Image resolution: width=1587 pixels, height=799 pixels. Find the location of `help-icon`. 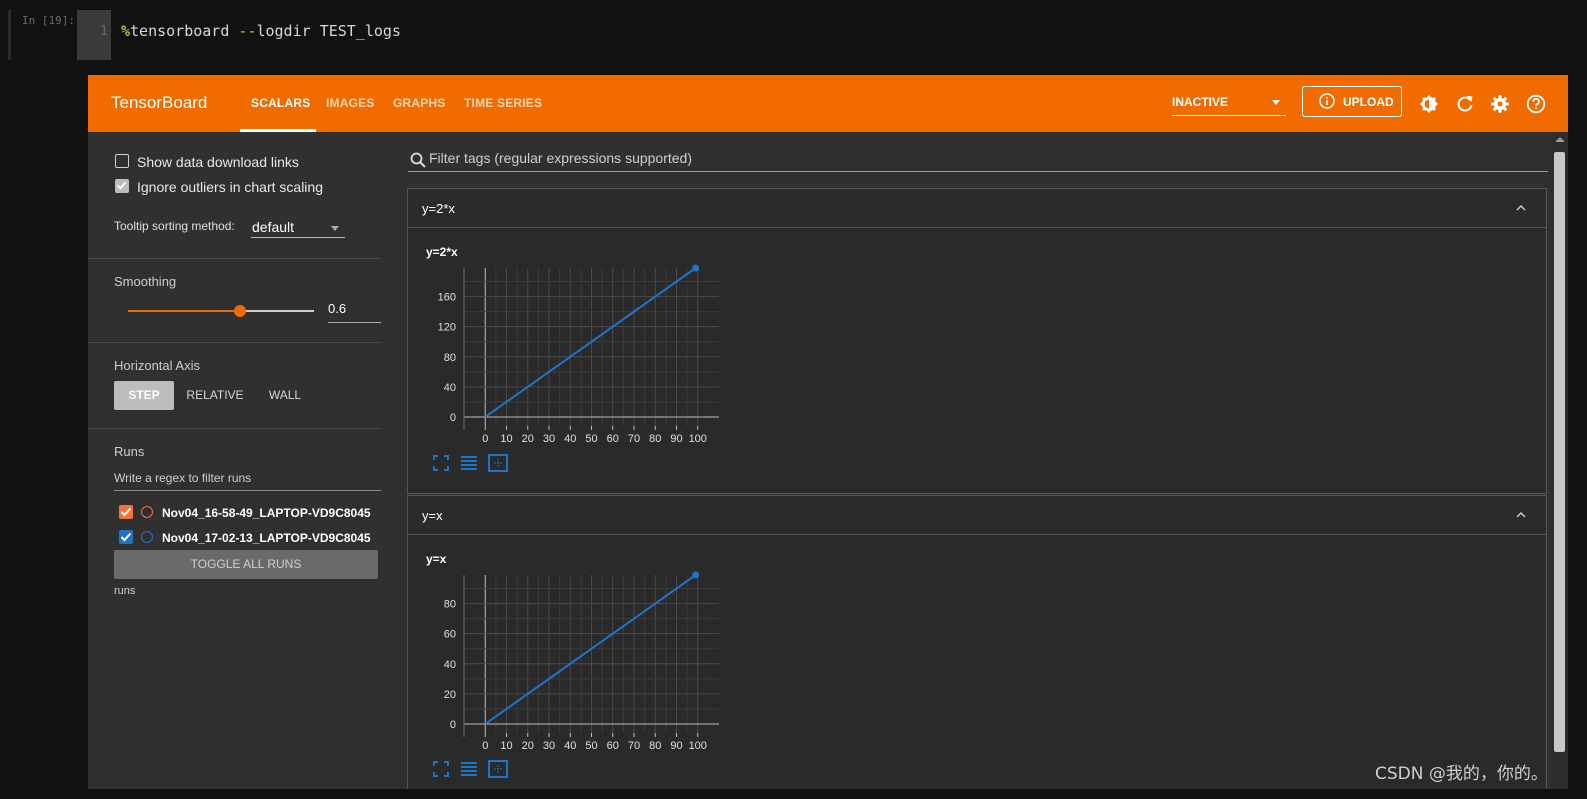

help-icon is located at coordinates (1536, 104).